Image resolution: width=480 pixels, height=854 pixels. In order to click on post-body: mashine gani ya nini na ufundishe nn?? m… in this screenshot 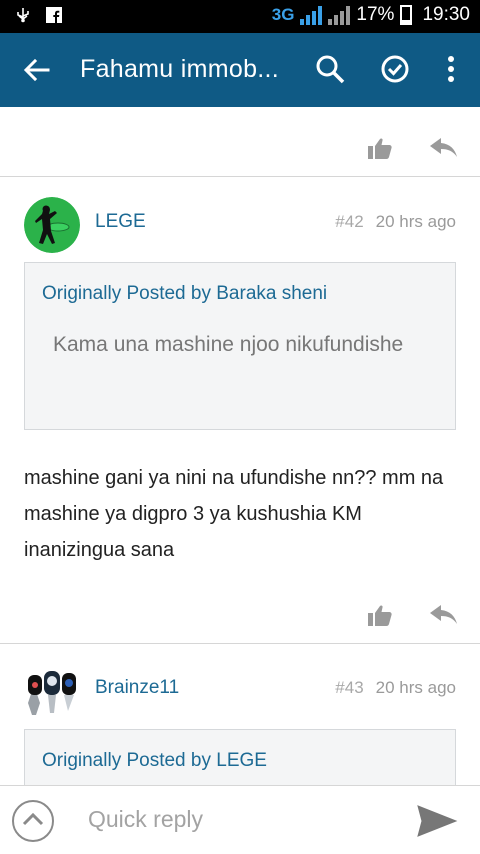, I will do `click(234, 514)`.